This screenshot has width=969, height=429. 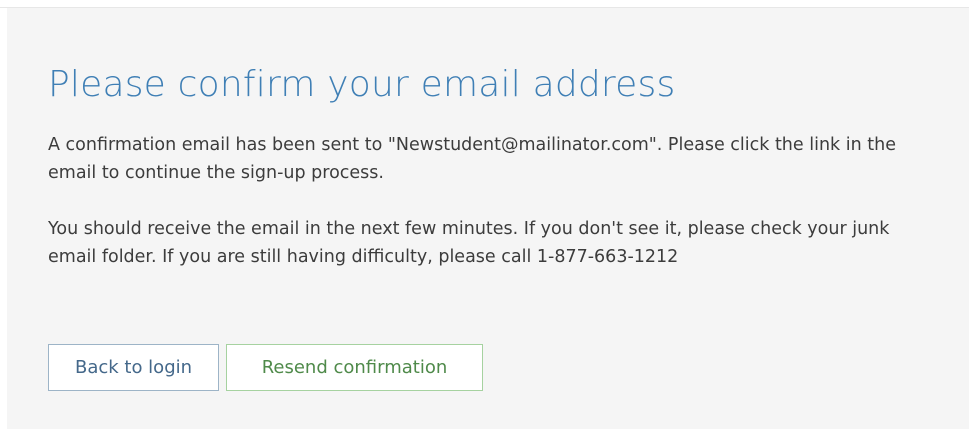 I want to click on page-title: Please confirm your email address, so click(x=362, y=84).